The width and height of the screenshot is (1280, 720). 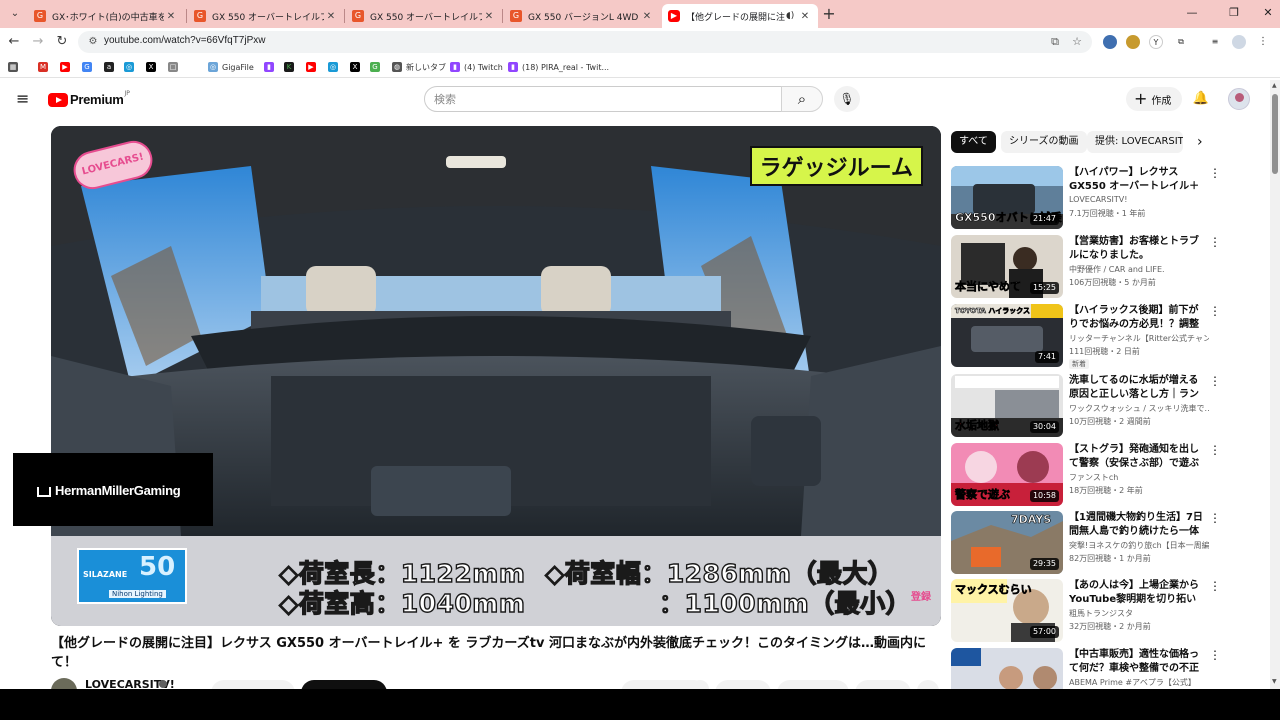 What do you see at coordinates (476, 67) in the screenshot?
I see `bookmark-twitch: ▮ (4) Twitch` at bounding box center [476, 67].